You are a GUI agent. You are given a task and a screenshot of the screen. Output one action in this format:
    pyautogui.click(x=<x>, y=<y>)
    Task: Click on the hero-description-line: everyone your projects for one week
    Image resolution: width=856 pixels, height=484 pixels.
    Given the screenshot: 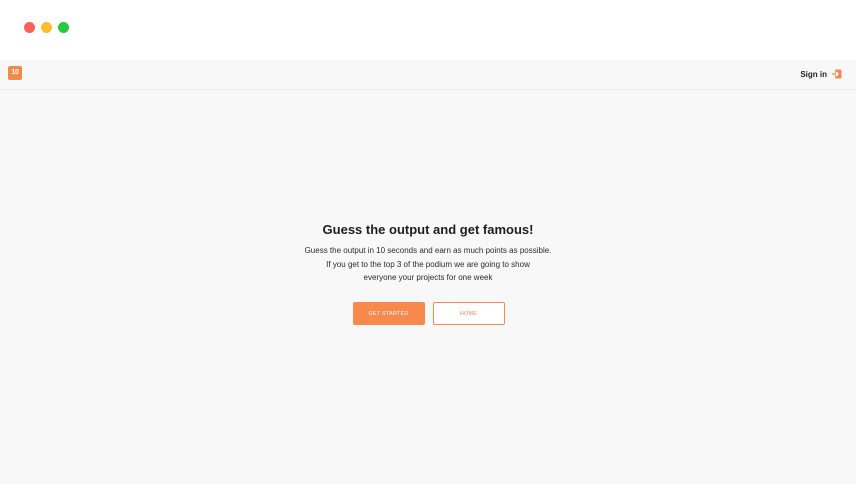 What is the action you would take?
    pyautogui.click(x=428, y=277)
    